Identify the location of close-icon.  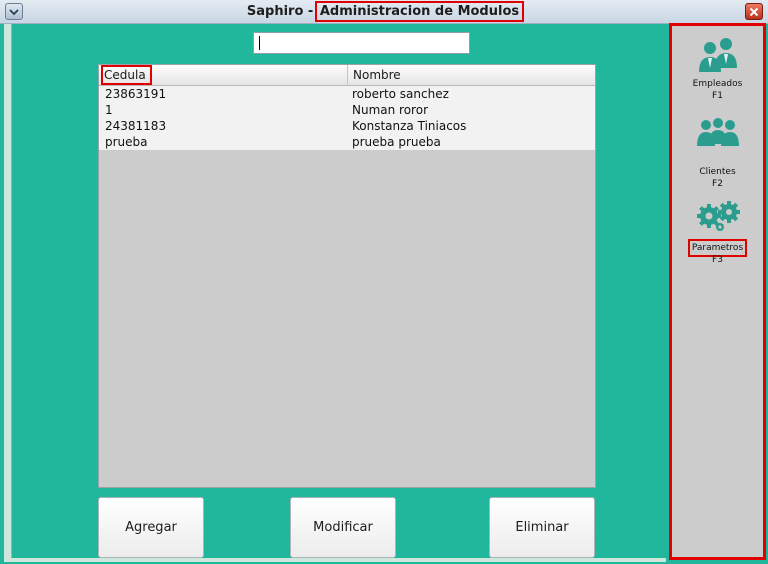
(754, 11).